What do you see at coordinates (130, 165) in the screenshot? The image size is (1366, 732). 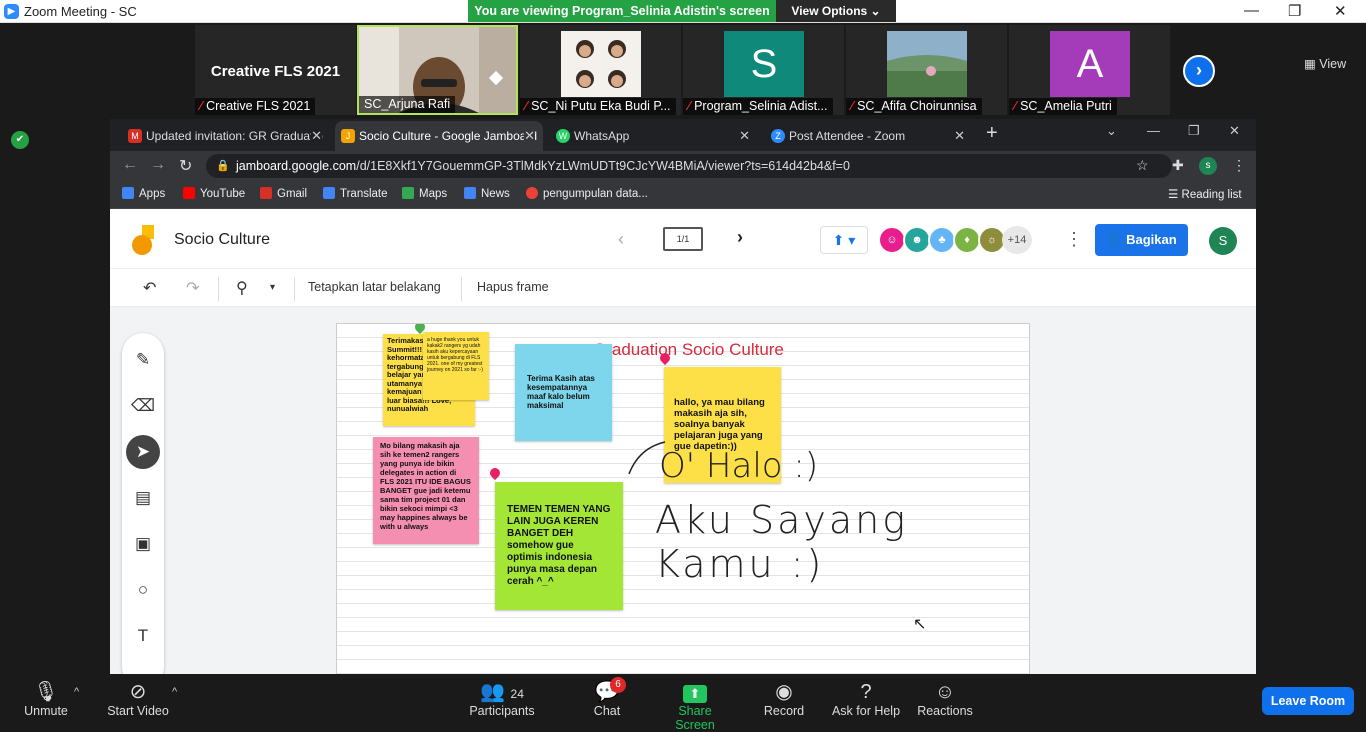 I see `back-icon: ←` at bounding box center [130, 165].